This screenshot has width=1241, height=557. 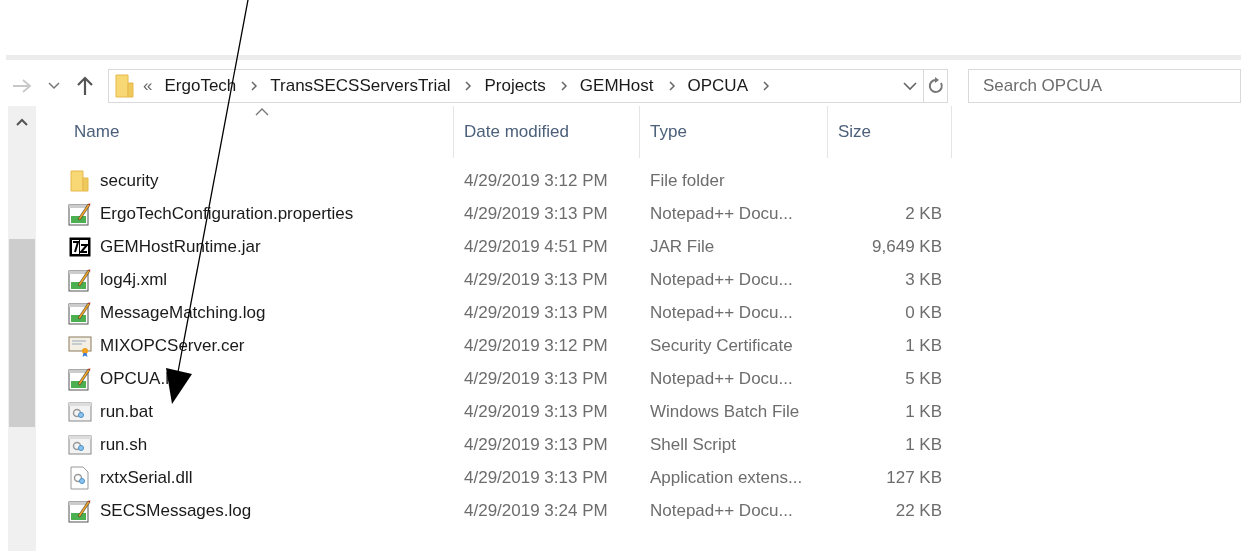 I want to click on file-type: Windows Batch File, so click(x=725, y=411).